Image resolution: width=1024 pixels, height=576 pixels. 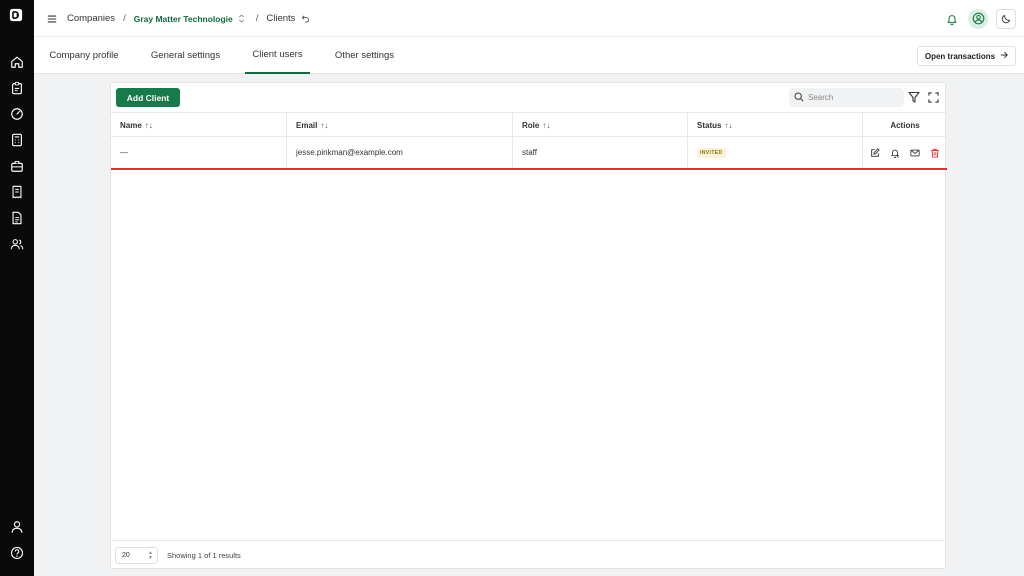 What do you see at coordinates (17, 218) in the screenshot?
I see `document-icon` at bounding box center [17, 218].